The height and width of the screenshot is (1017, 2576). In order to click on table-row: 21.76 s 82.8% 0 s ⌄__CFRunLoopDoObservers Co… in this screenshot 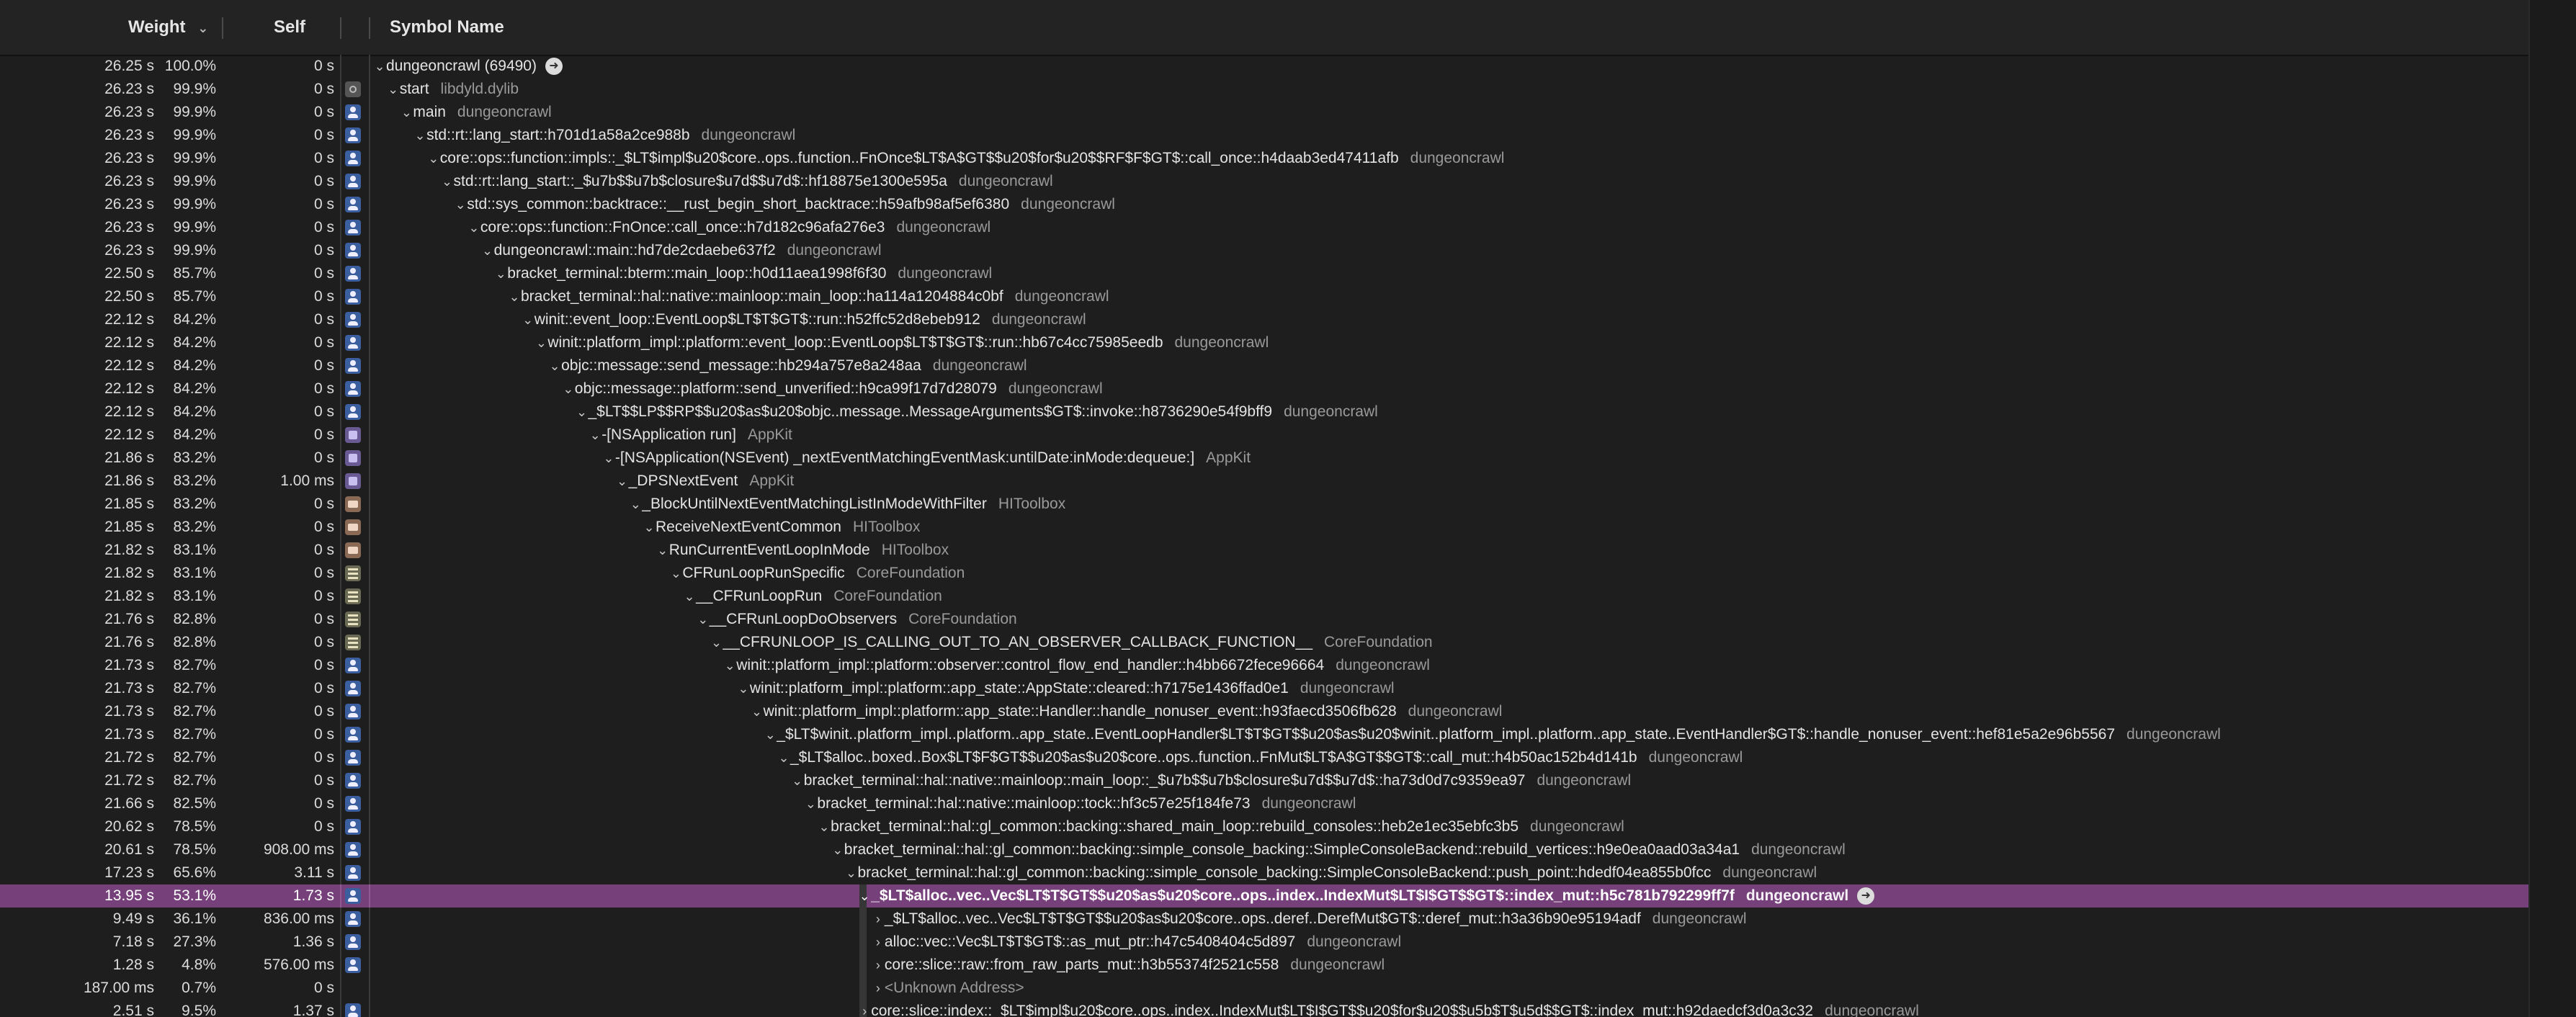, I will do `click(1264, 619)`.